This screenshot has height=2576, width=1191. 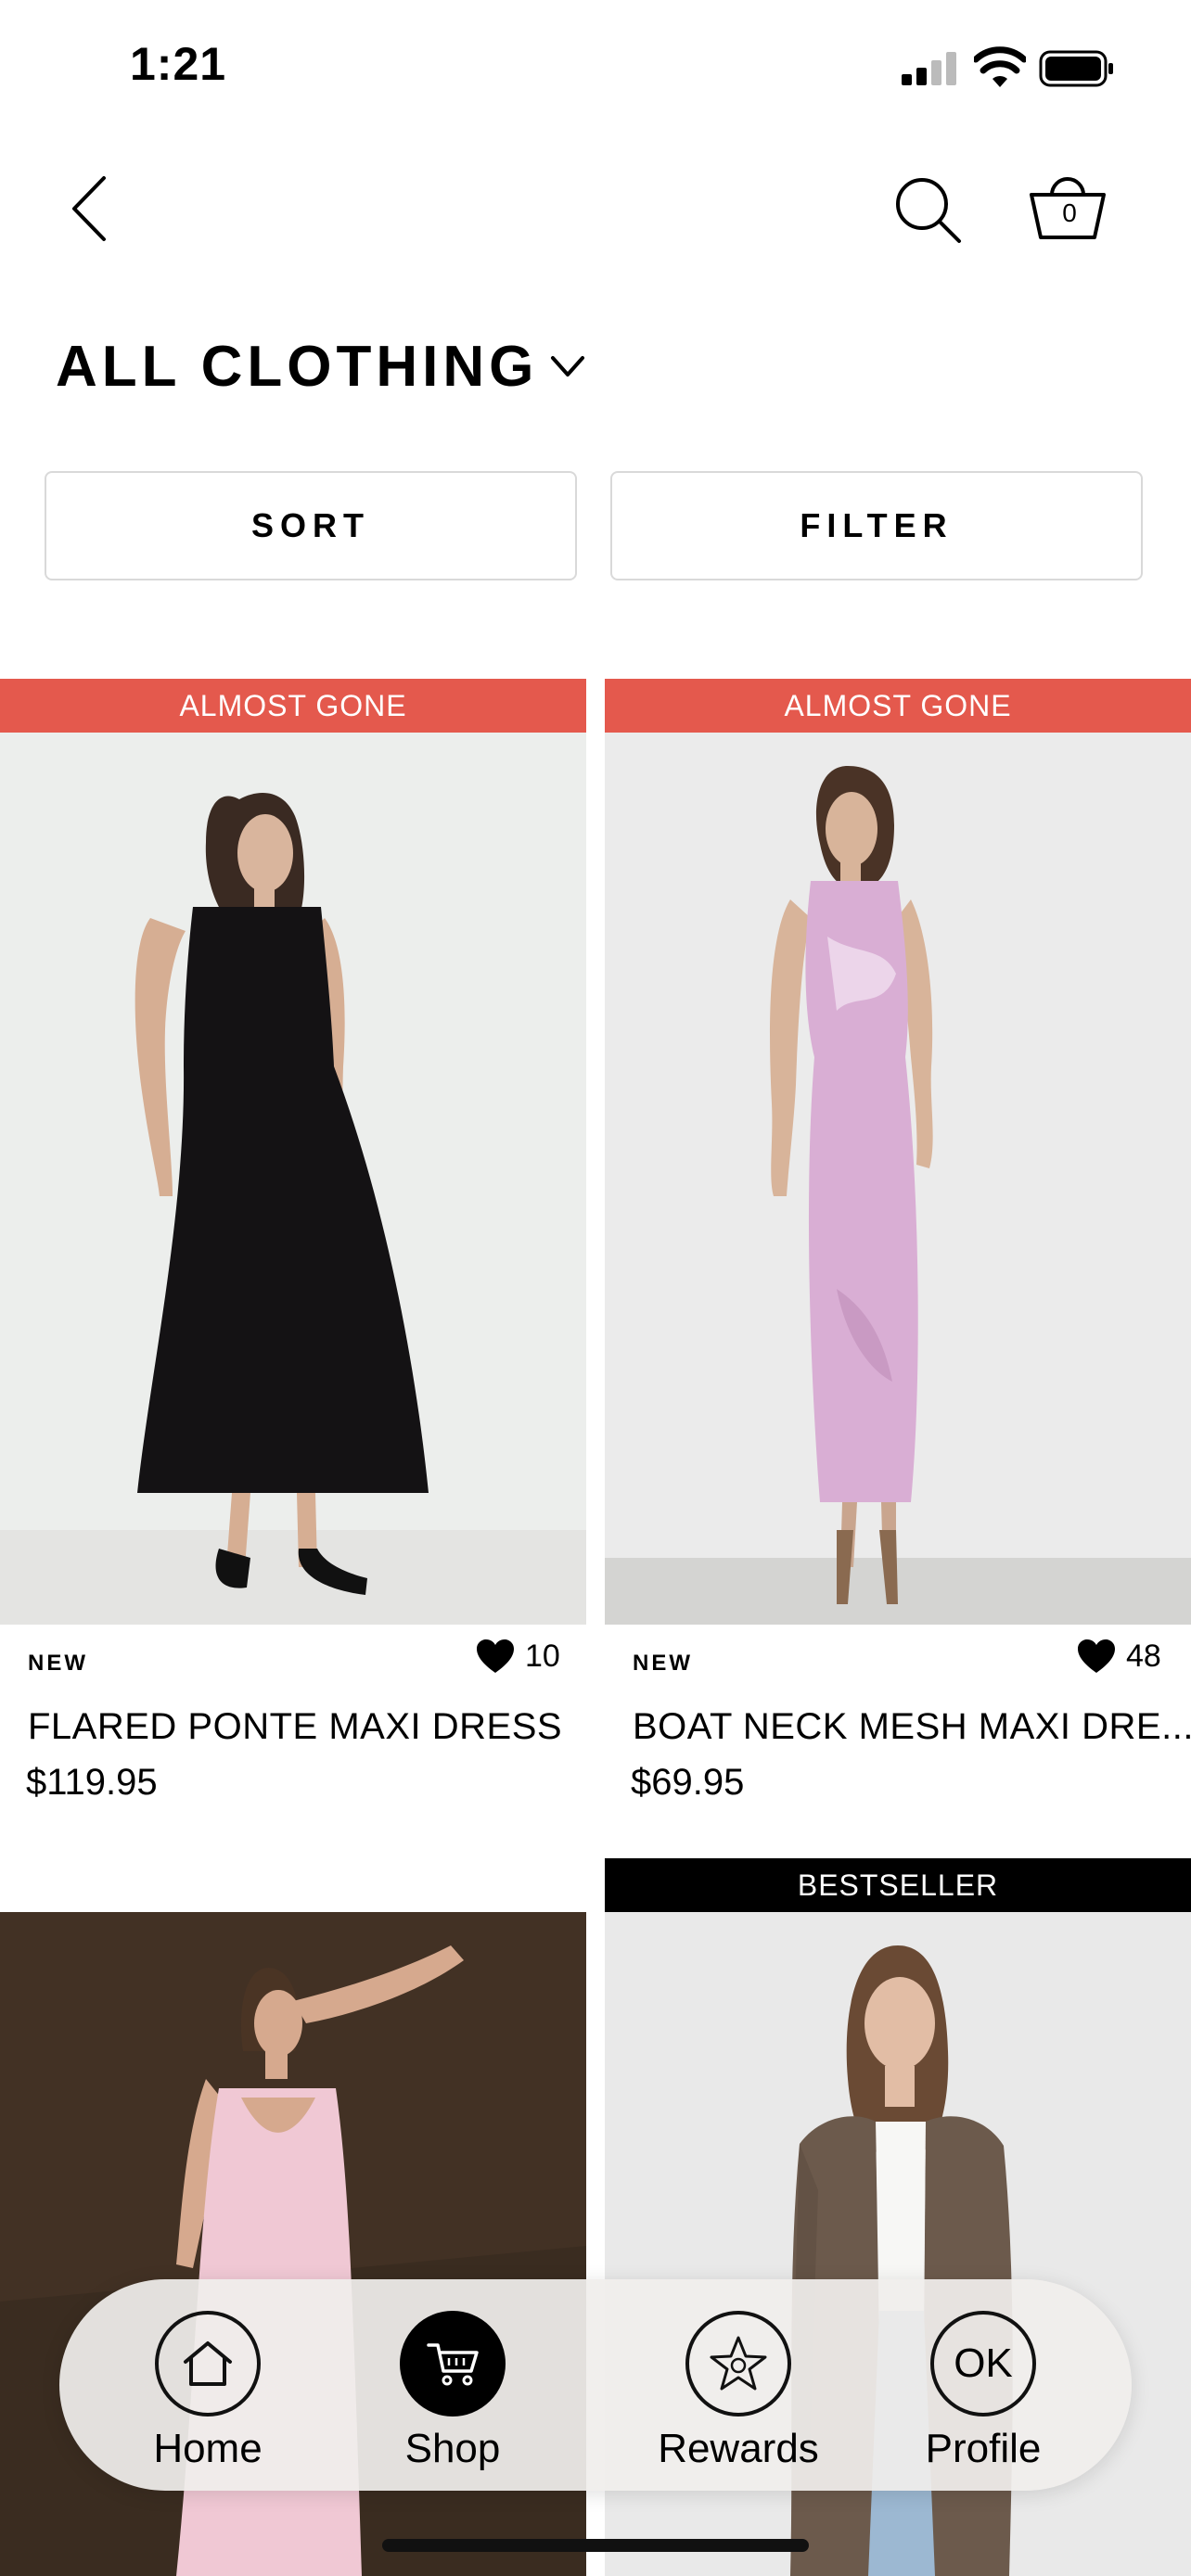 I want to click on product-name: FLARED PONTE MAXI DRESS, so click(x=295, y=1727).